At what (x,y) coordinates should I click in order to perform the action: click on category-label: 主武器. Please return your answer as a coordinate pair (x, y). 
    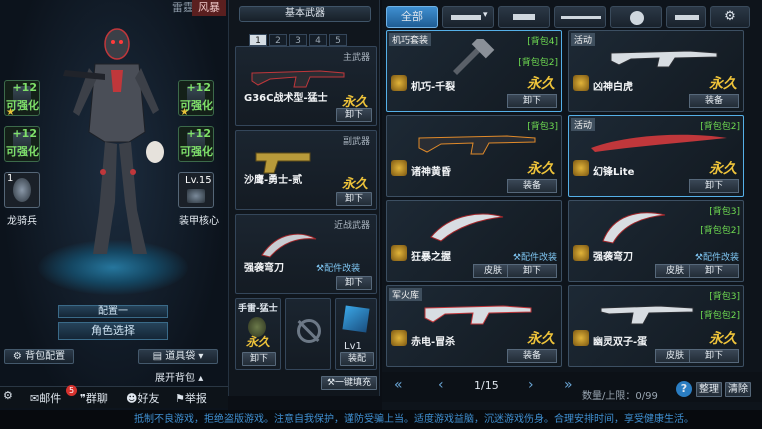
    Looking at the image, I should click on (356, 58).